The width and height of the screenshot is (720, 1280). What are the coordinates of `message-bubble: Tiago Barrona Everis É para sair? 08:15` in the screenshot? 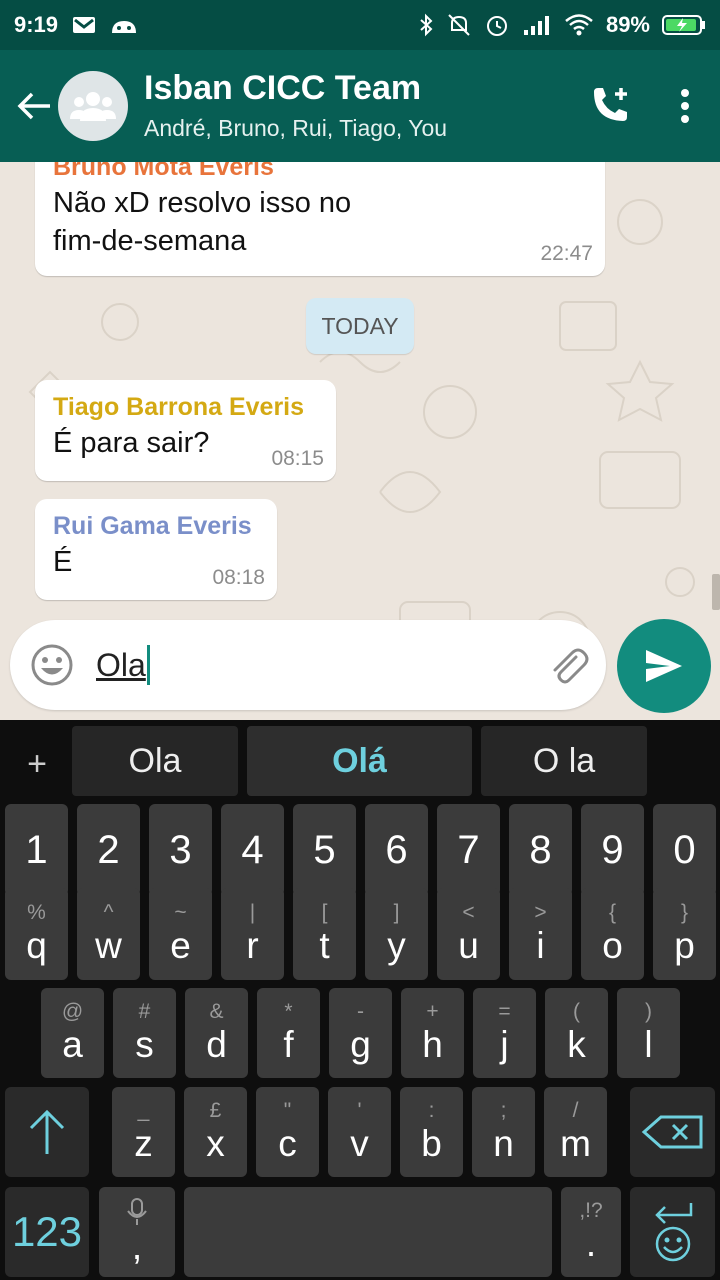 It's located at (185, 430).